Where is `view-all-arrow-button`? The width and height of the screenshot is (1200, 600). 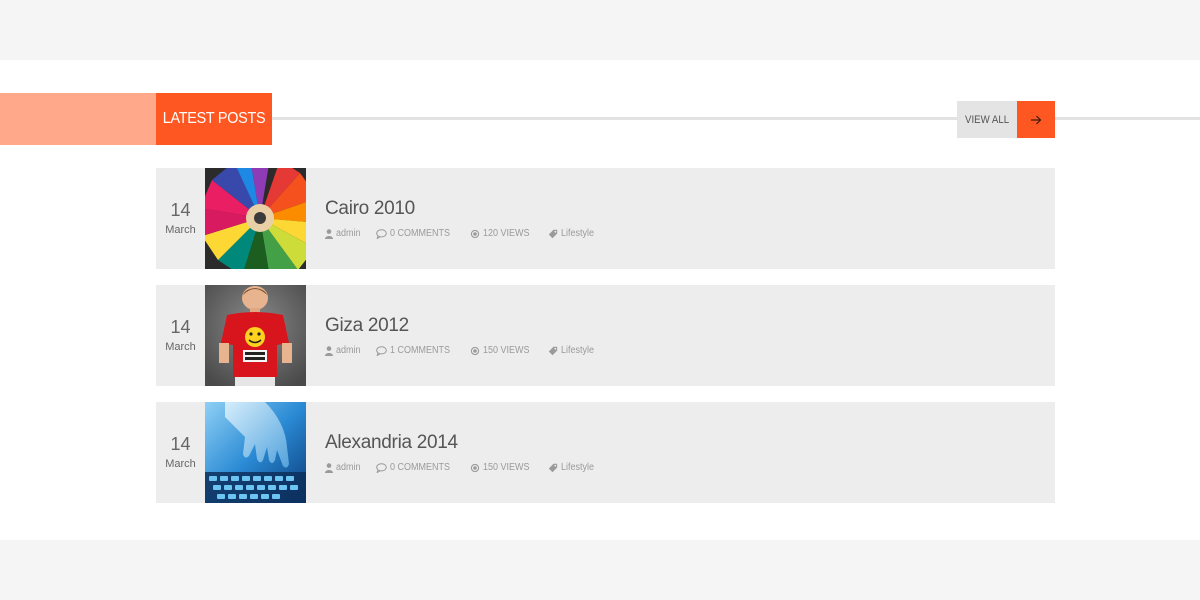 view-all-arrow-button is located at coordinates (1036, 119).